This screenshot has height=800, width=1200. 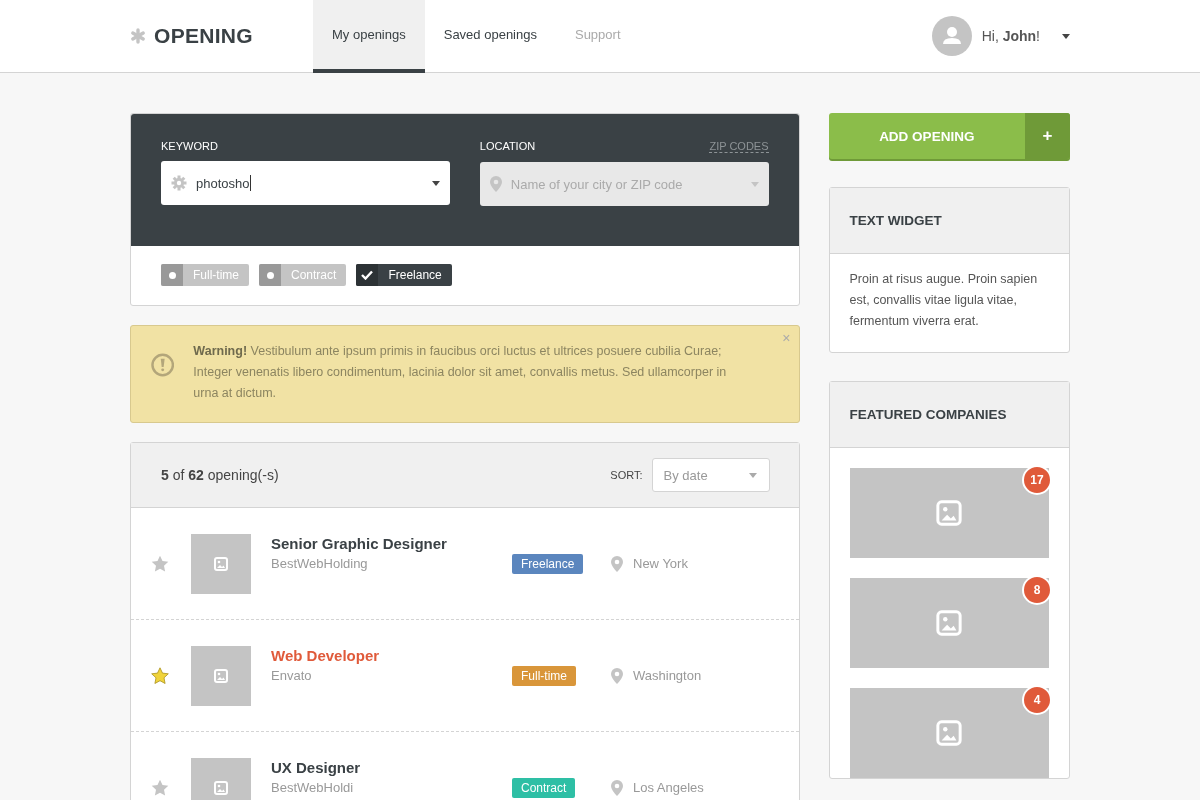 I want to click on sort-dropdown: By date, so click(x=710, y=475).